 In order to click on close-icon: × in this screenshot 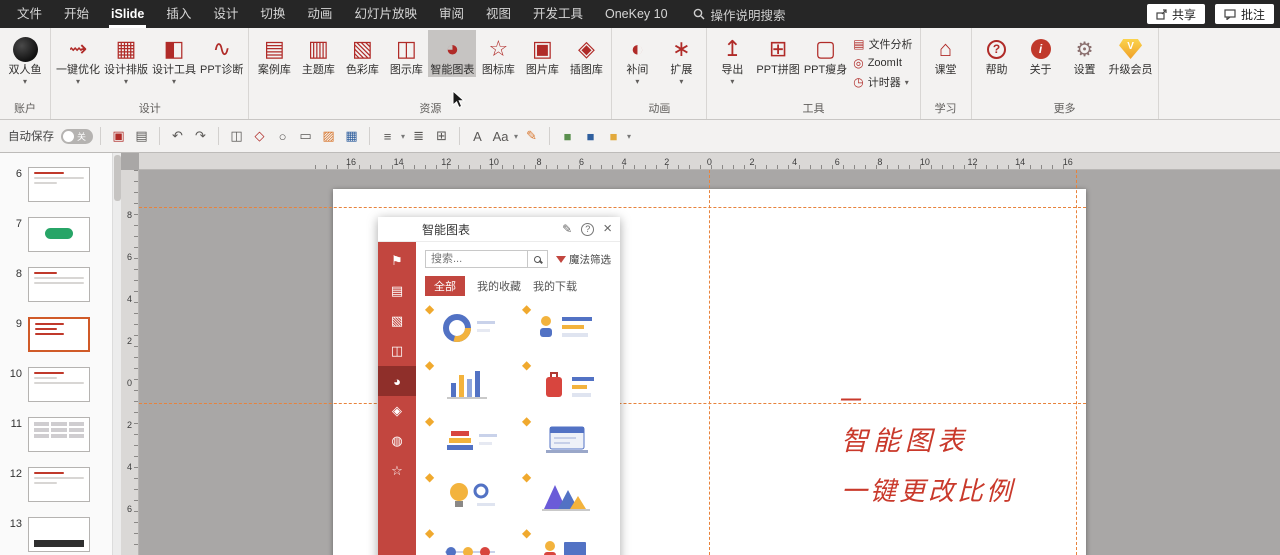, I will do `click(607, 228)`.